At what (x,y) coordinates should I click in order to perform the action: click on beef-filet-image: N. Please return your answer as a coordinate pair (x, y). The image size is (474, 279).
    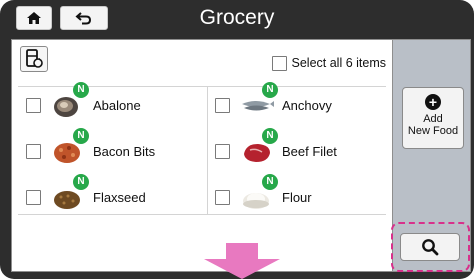
    Looking at the image, I should click on (259, 147).